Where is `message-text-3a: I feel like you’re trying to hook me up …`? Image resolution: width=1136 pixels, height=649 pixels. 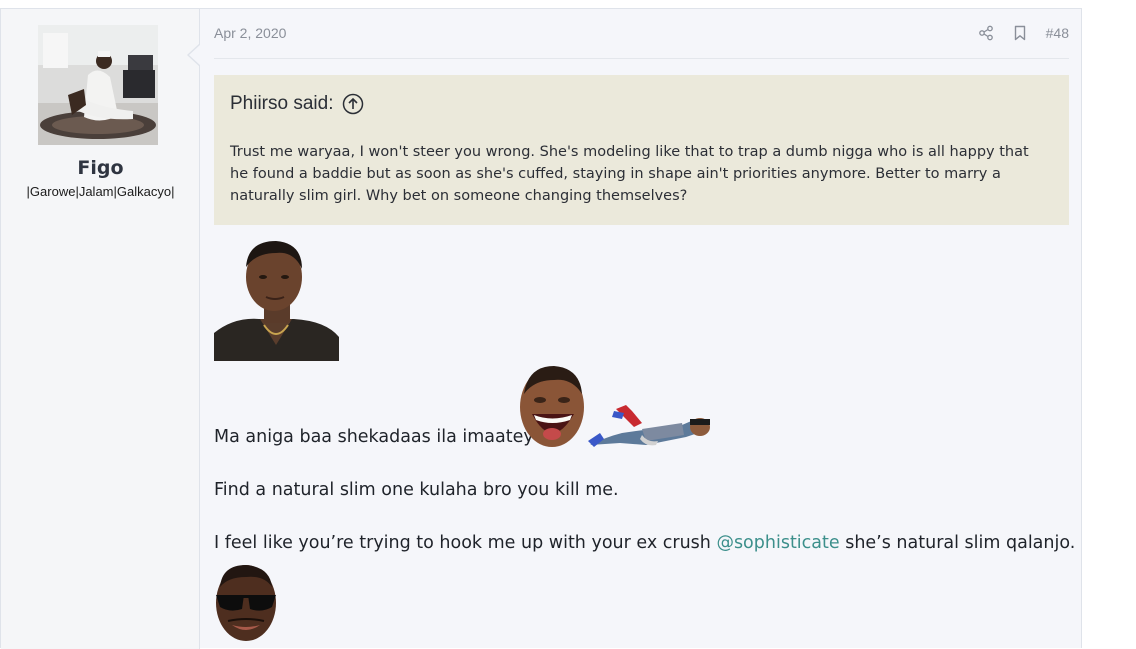 message-text-3a: I feel like you’re trying to hook me up … is located at coordinates (465, 543).